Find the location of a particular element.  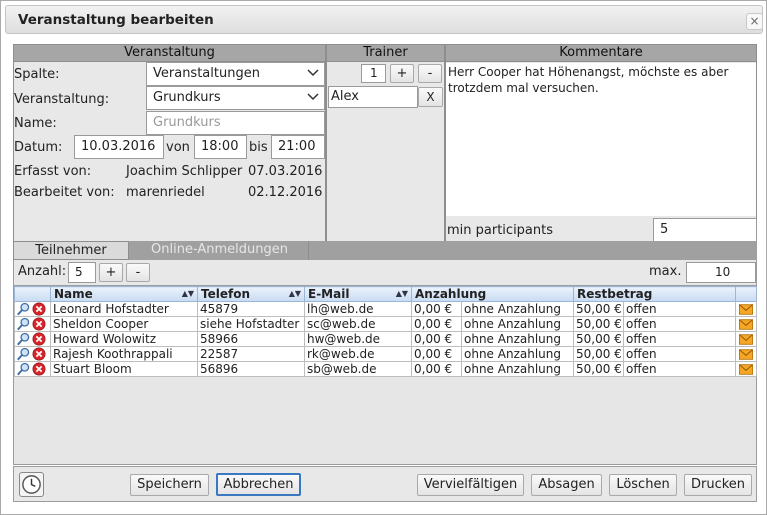

cell-name: Stuart Bloom is located at coordinates (124, 369).